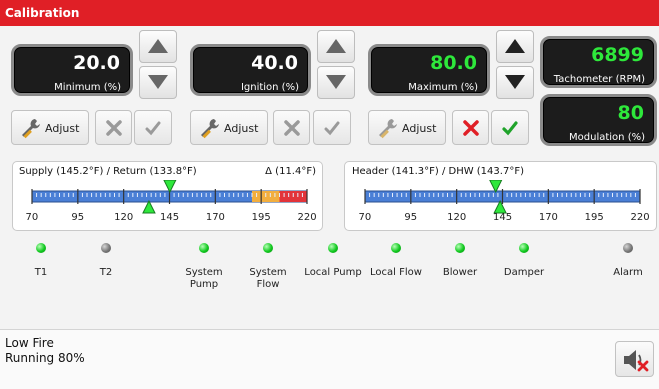 Image resolution: width=659 pixels, height=389 pixels. I want to click on minimum-readout: 20.0 Minimum (%), so click(72, 70).